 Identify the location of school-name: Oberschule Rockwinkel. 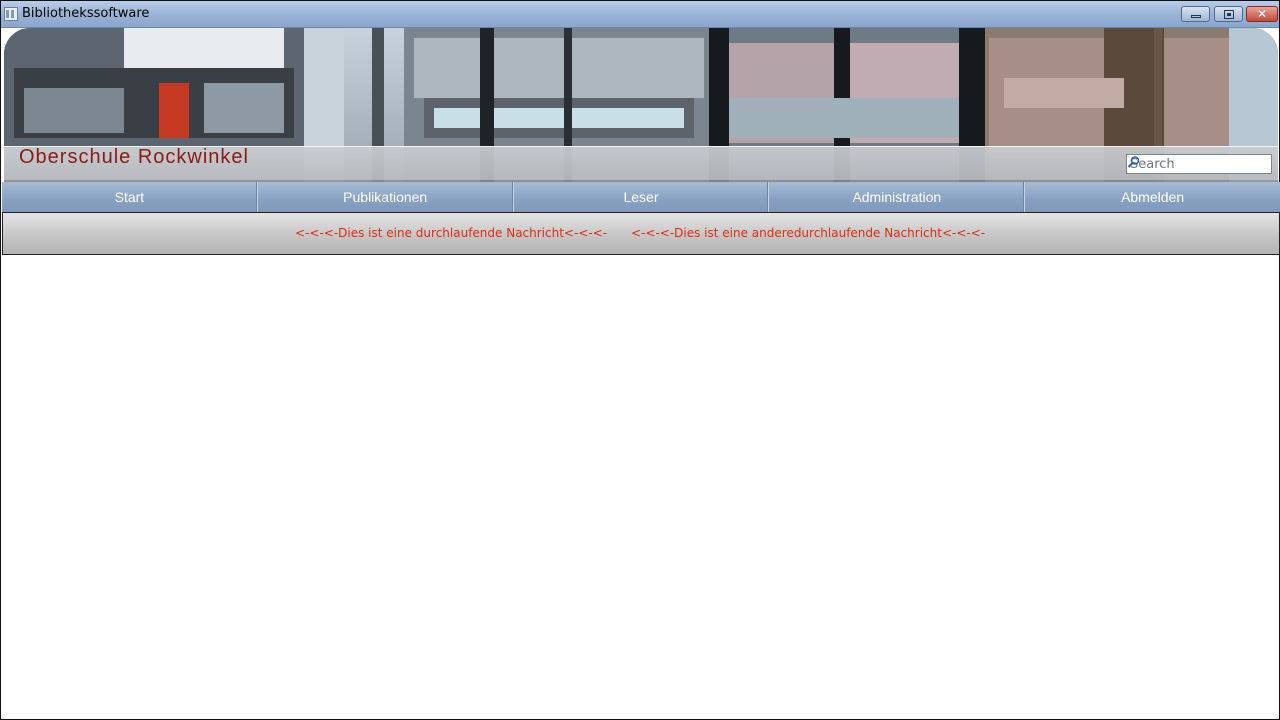
(134, 157).